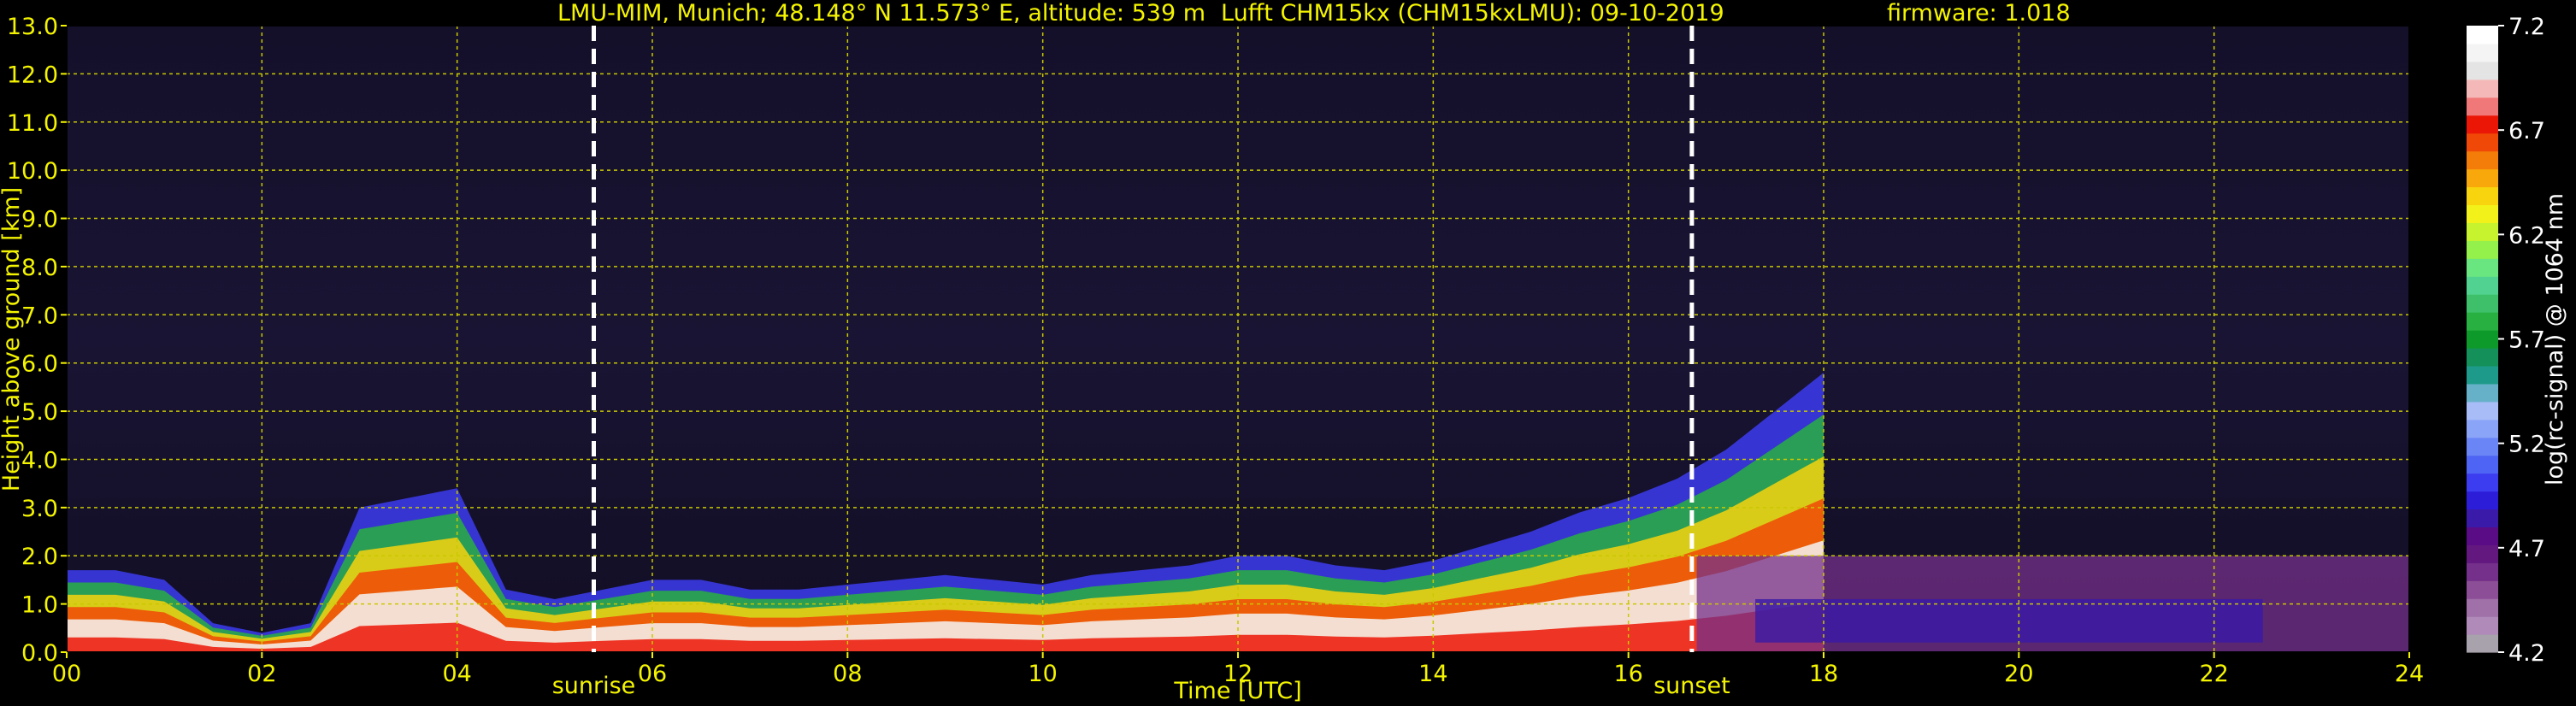  I want to click on colorbar-tick-label: 6.7, so click(2526, 131).